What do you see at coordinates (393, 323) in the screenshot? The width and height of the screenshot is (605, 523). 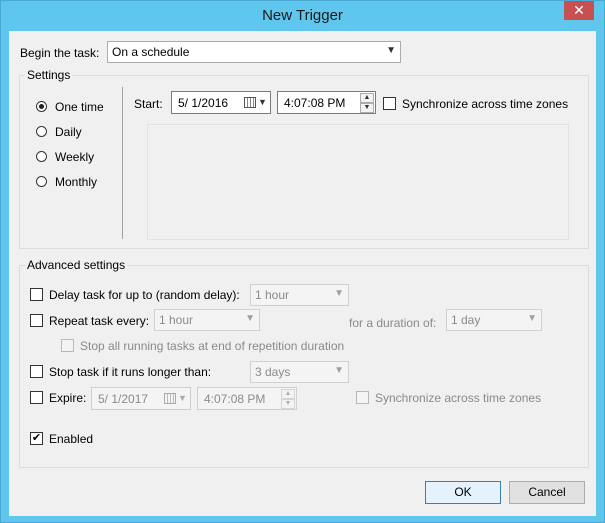 I see `duration-label: for a duration of:` at bounding box center [393, 323].